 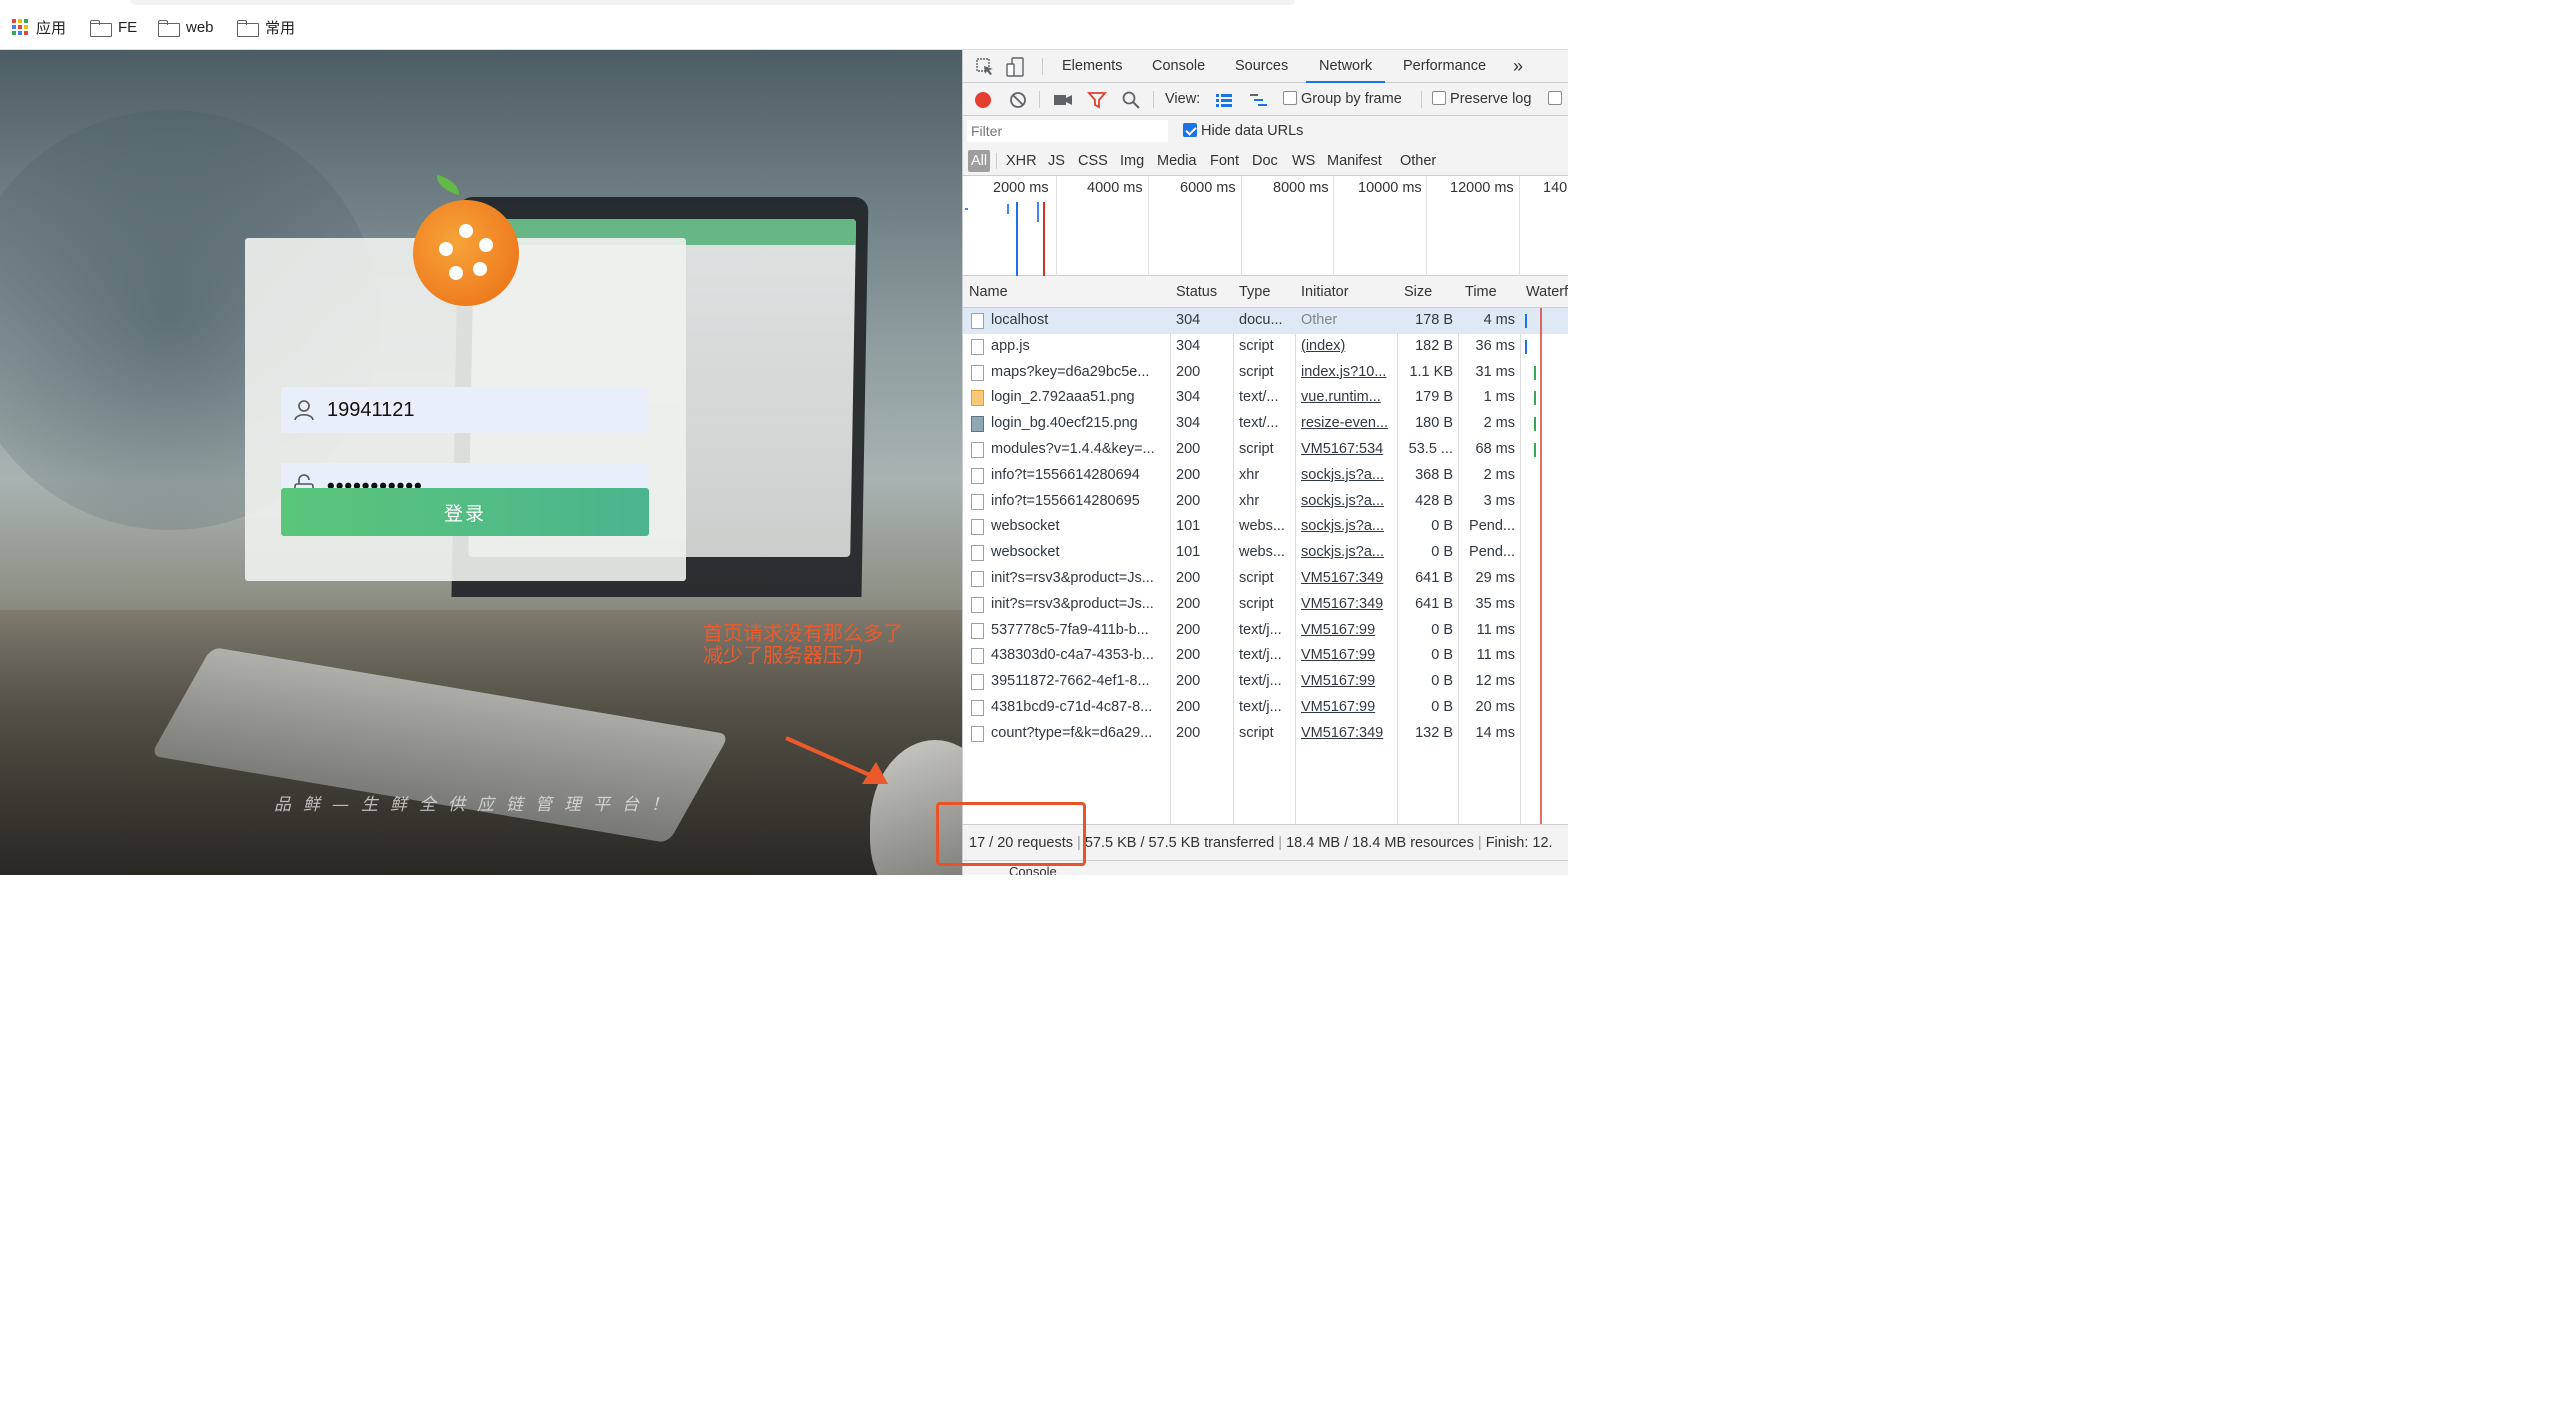 What do you see at coordinates (465, 512) in the screenshot?
I see `login-button: 登录` at bounding box center [465, 512].